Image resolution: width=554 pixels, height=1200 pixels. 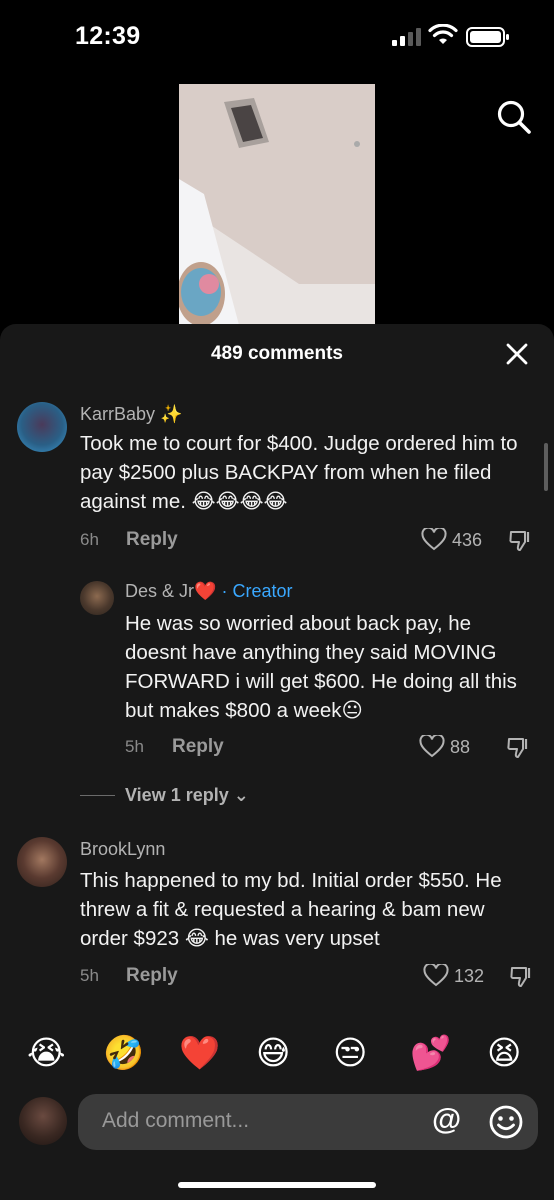 I want to click on creator-badge: · Creator, so click(x=257, y=591).